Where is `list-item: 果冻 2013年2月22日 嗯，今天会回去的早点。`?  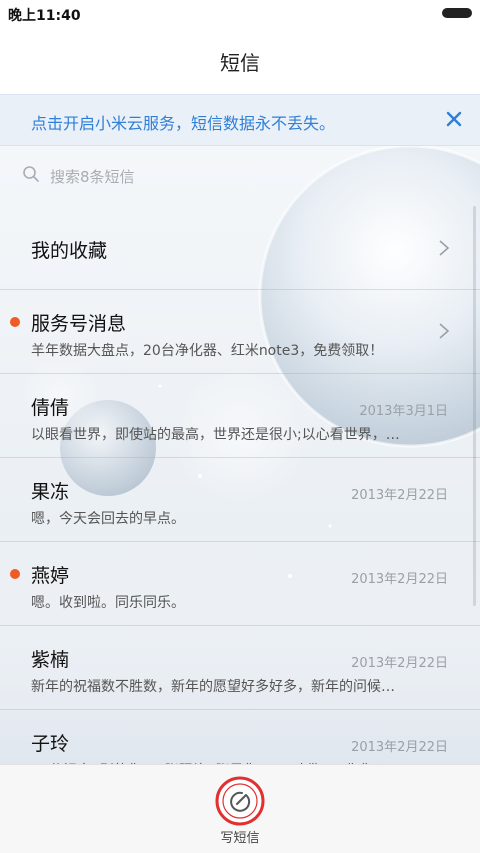
list-item: 果冻 2013年2月22日 嗯，今天会回去的早点。 is located at coordinates (240, 500).